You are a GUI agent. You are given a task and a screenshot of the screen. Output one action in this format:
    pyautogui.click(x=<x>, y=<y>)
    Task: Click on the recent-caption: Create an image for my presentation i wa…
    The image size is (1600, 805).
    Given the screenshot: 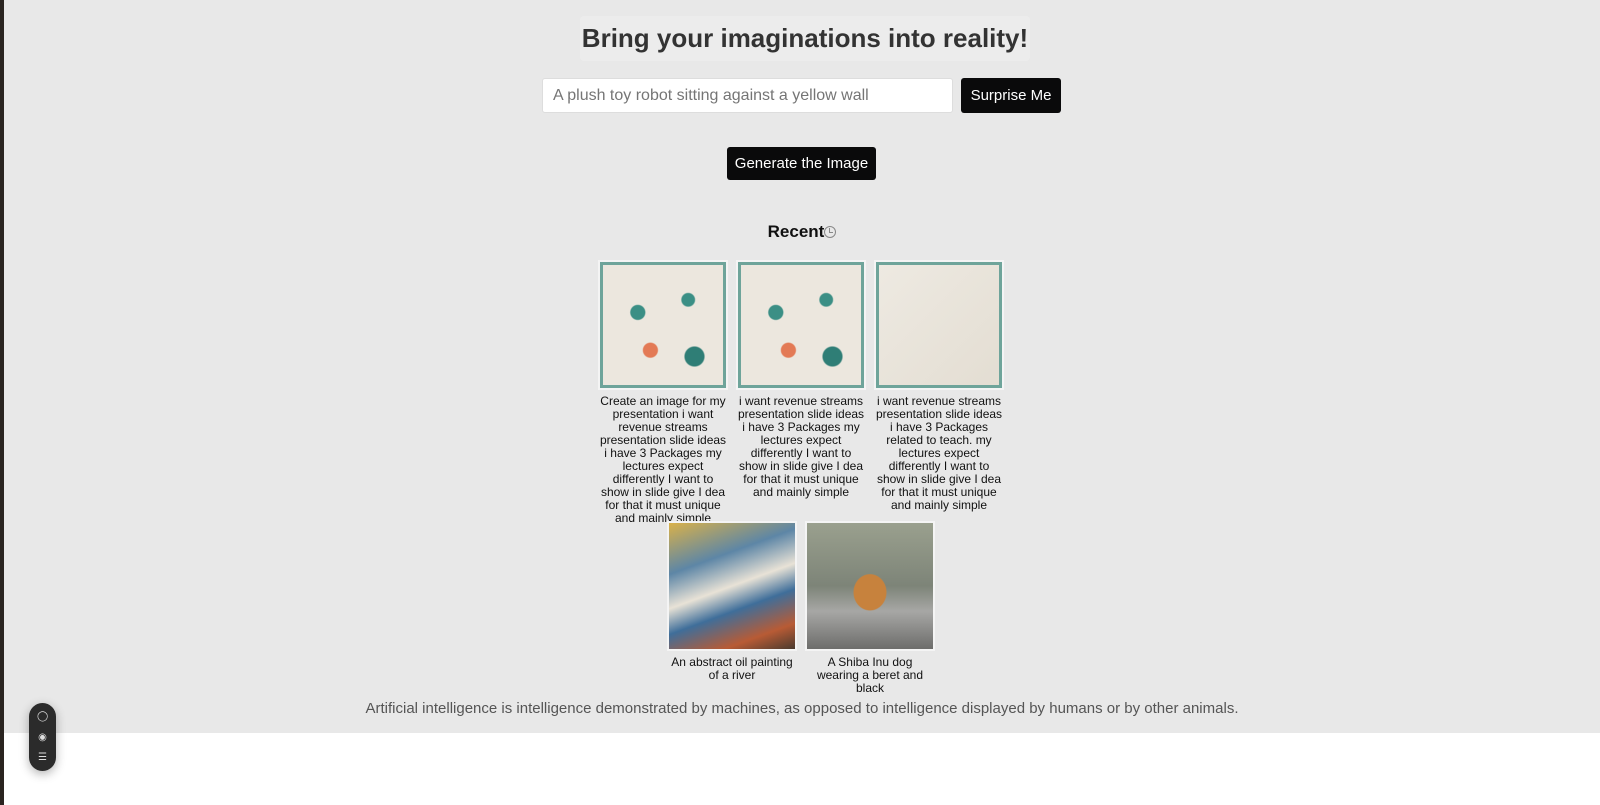 What is the action you would take?
    pyautogui.click(x=663, y=459)
    